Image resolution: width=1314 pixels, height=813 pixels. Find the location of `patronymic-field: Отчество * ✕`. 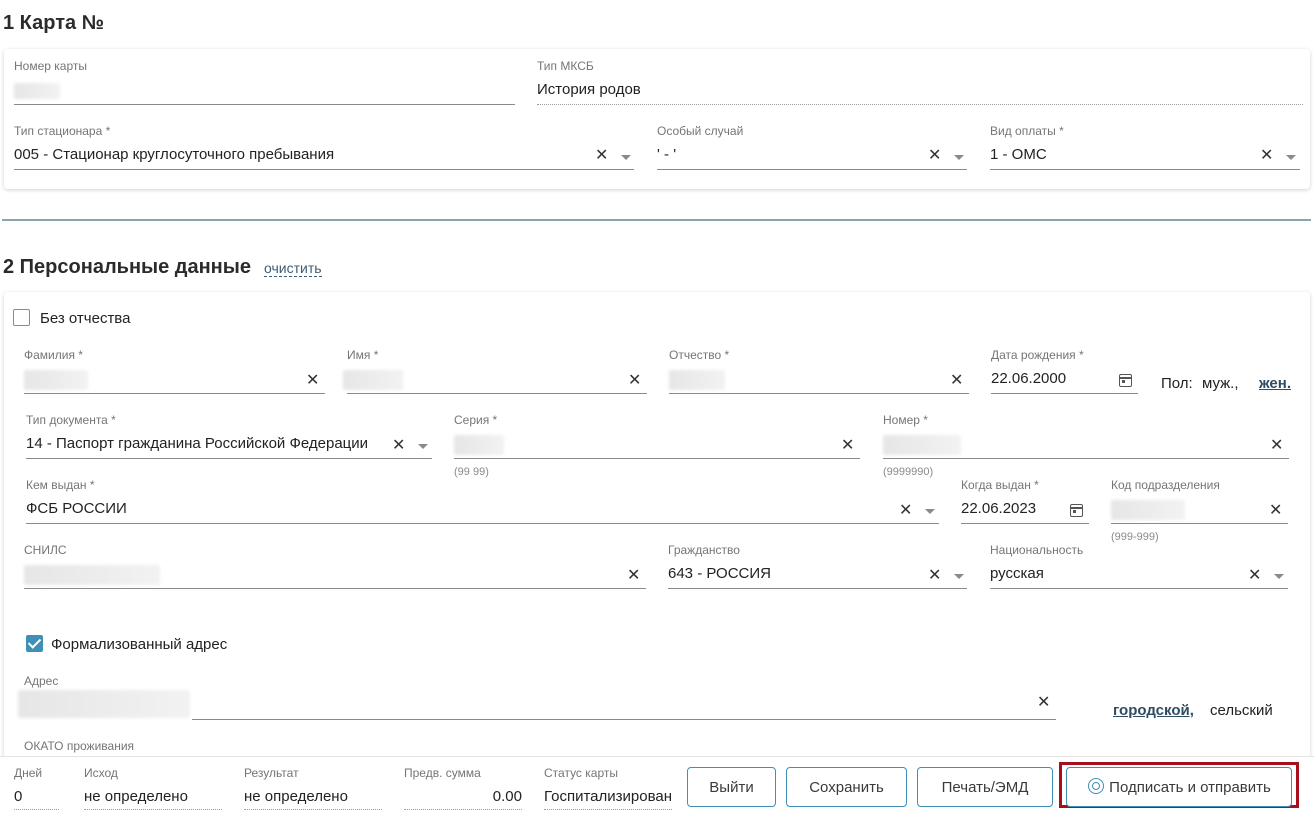

patronymic-field: Отчество * ✕ is located at coordinates (819, 371).